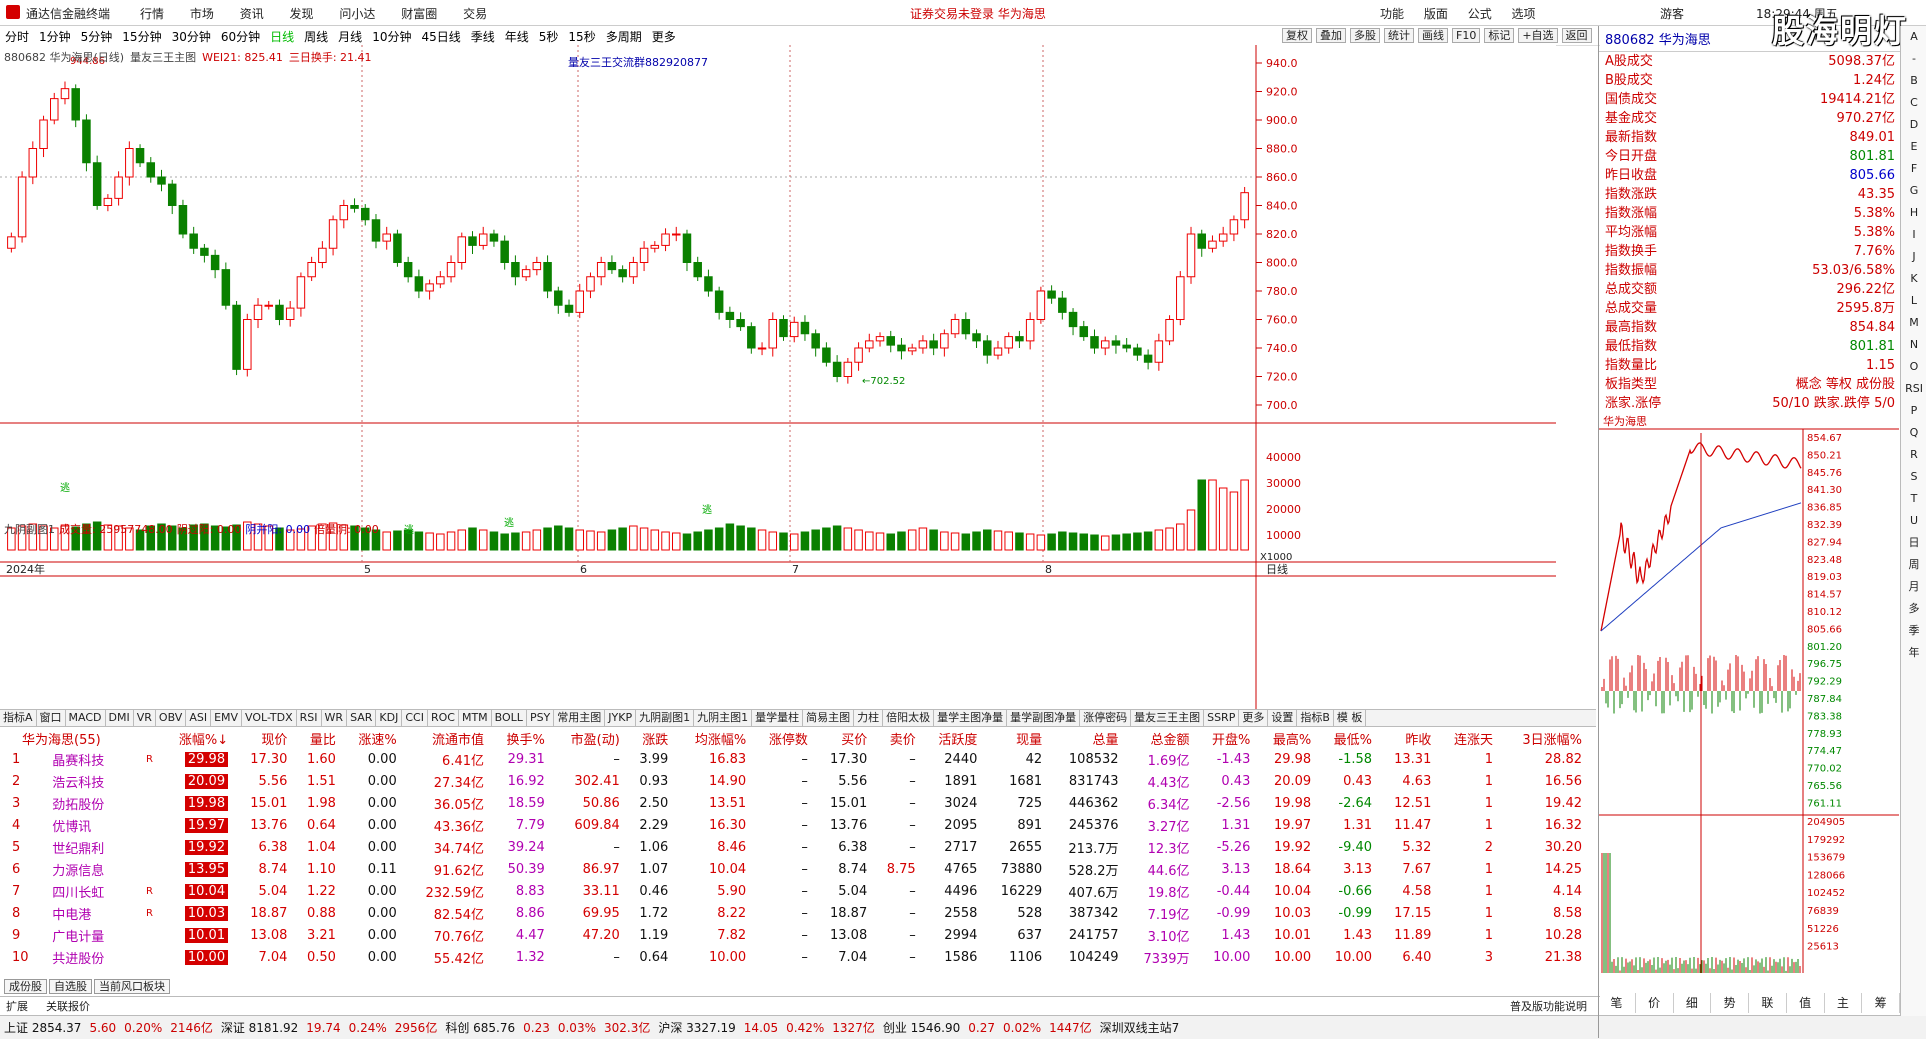  What do you see at coordinates (549, 36) in the screenshot?
I see `period-tab: 5秒` at bounding box center [549, 36].